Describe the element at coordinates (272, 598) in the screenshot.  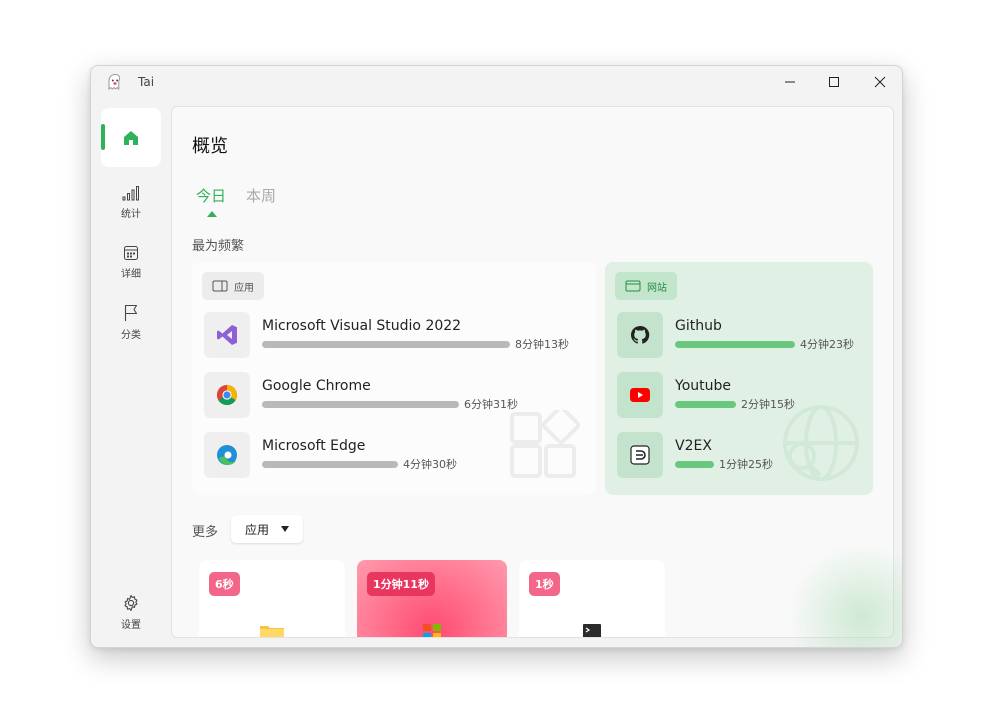
I see `app-tile: 6秒` at that location.